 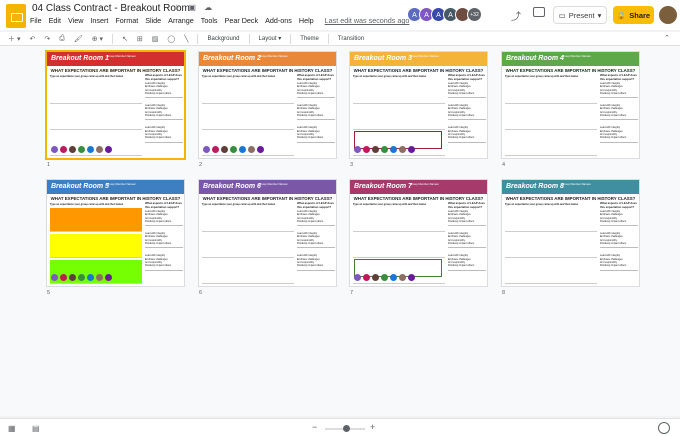 What do you see at coordinates (306, 20) in the screenshot?
I see `menu-help: Help` at bounding box center [306, 20].